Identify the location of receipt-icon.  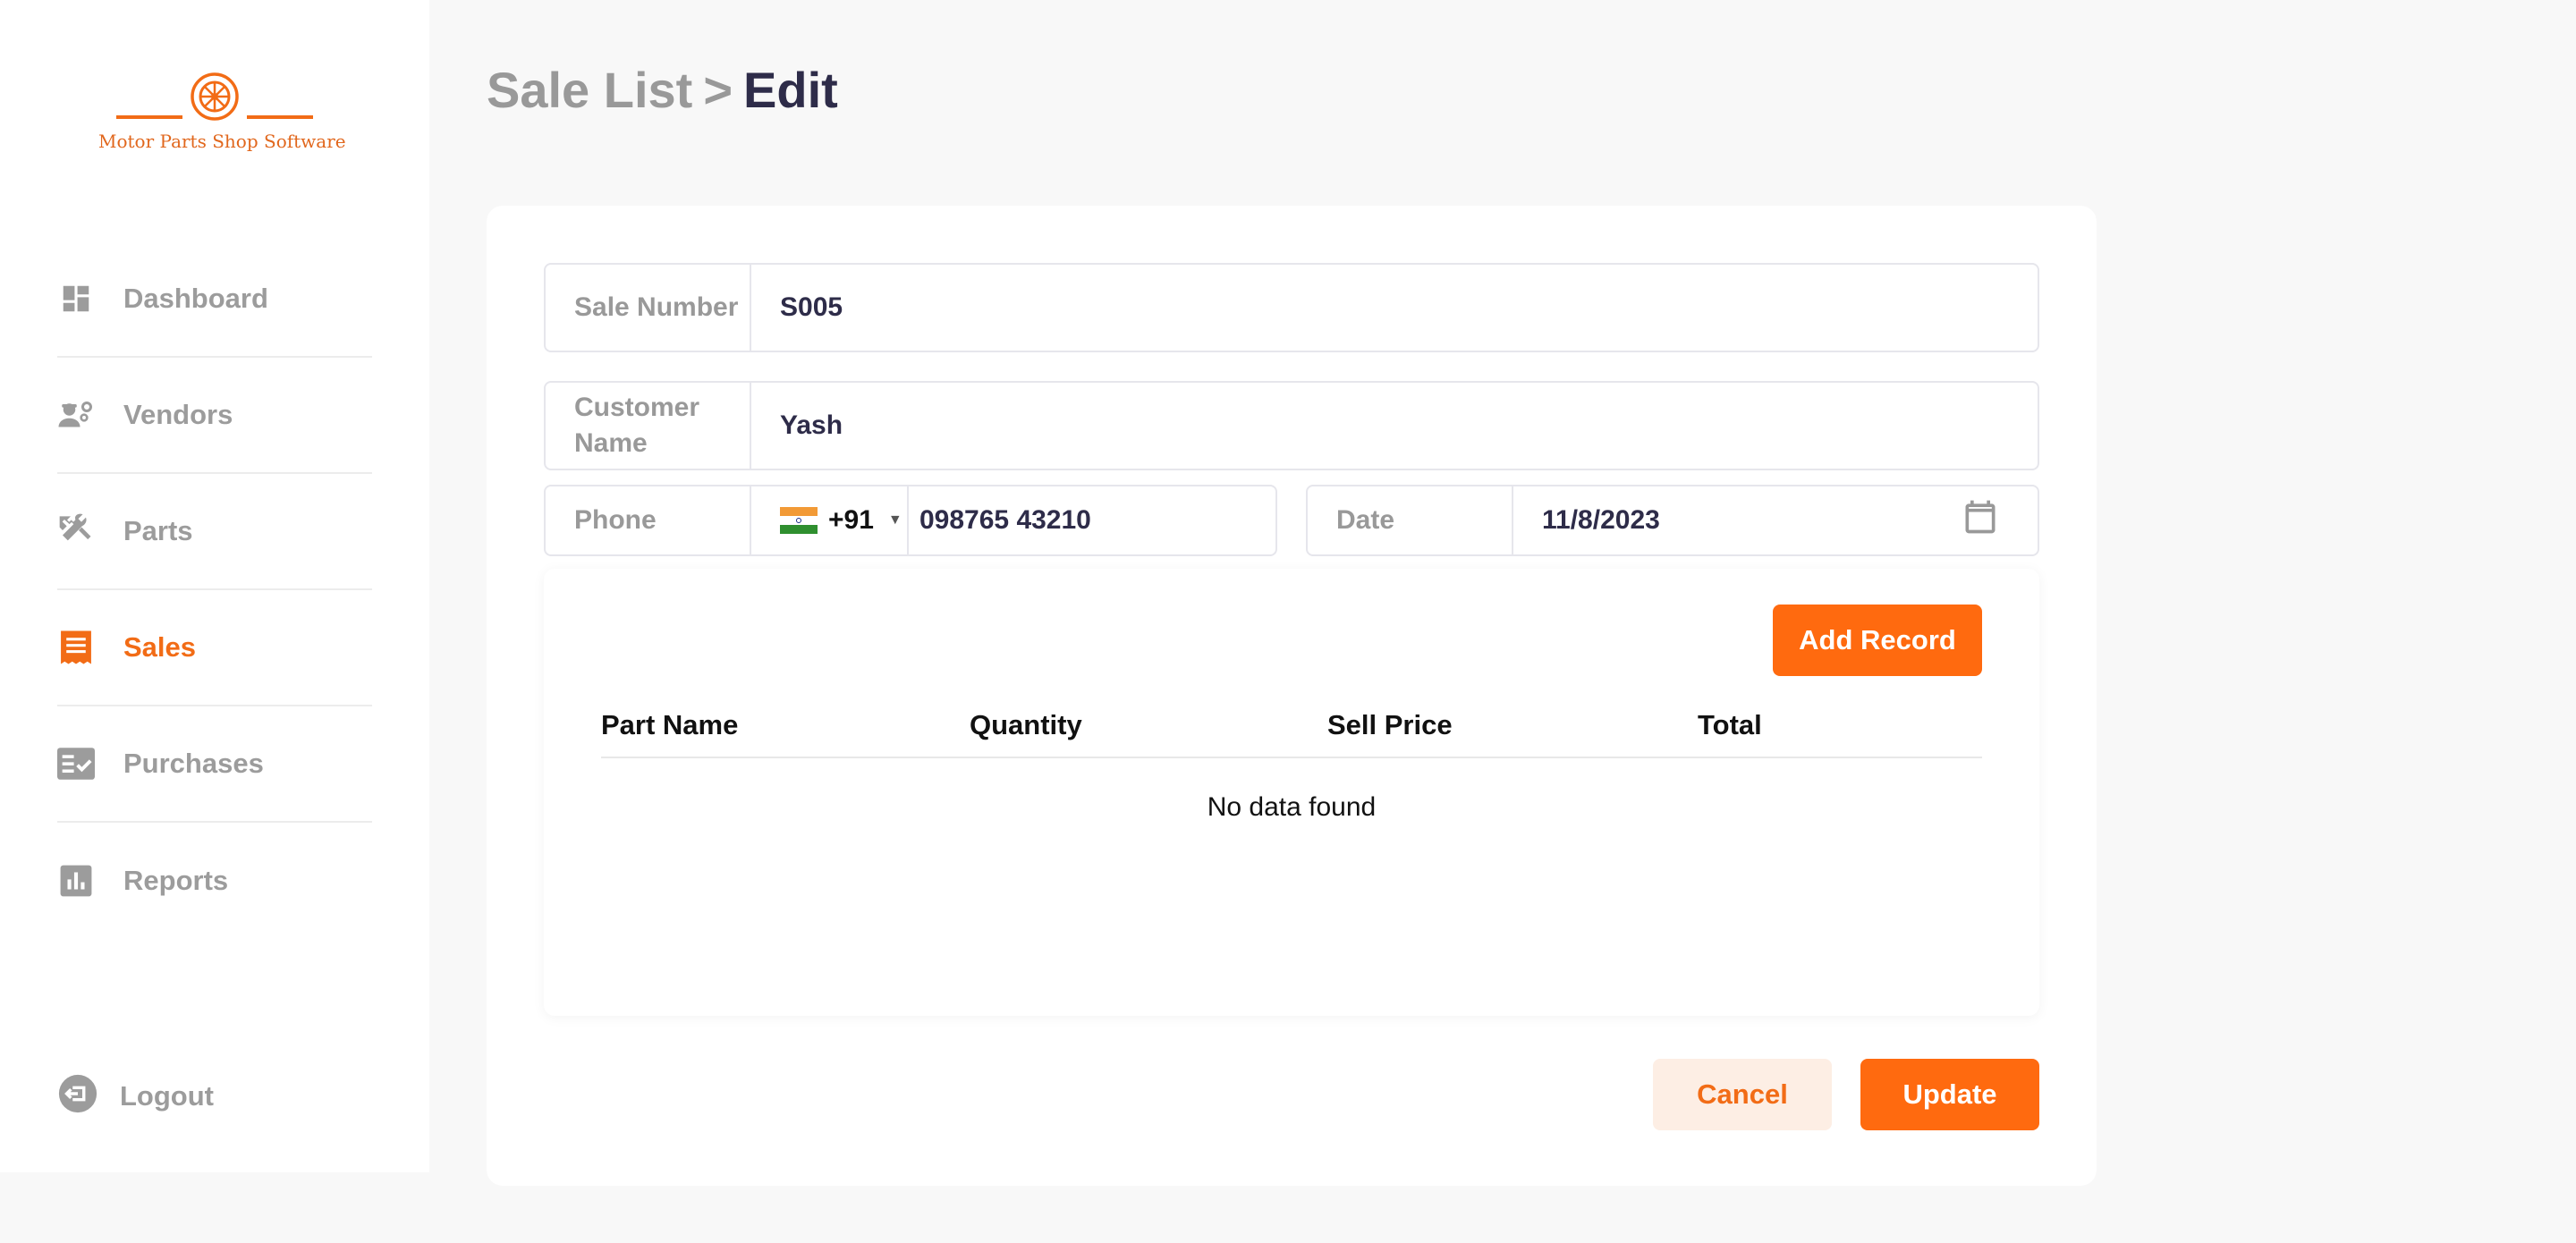
(76, 647).